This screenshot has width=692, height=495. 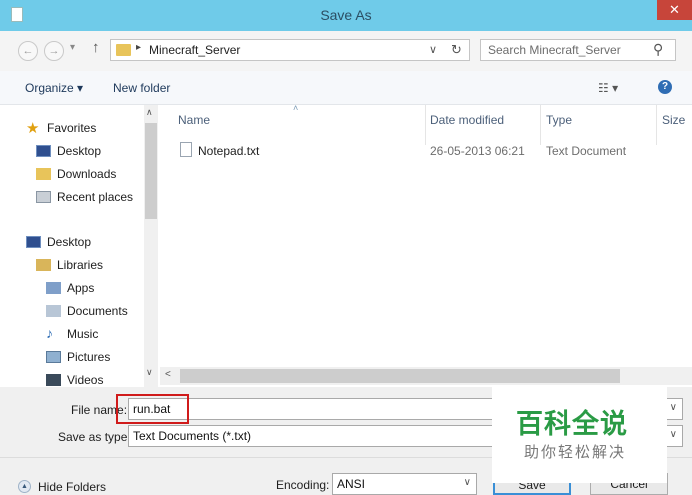 What do you see at coordinates (53, 380) in the screenshot?
I see `videos-icon` at bounding box center [53, 380].